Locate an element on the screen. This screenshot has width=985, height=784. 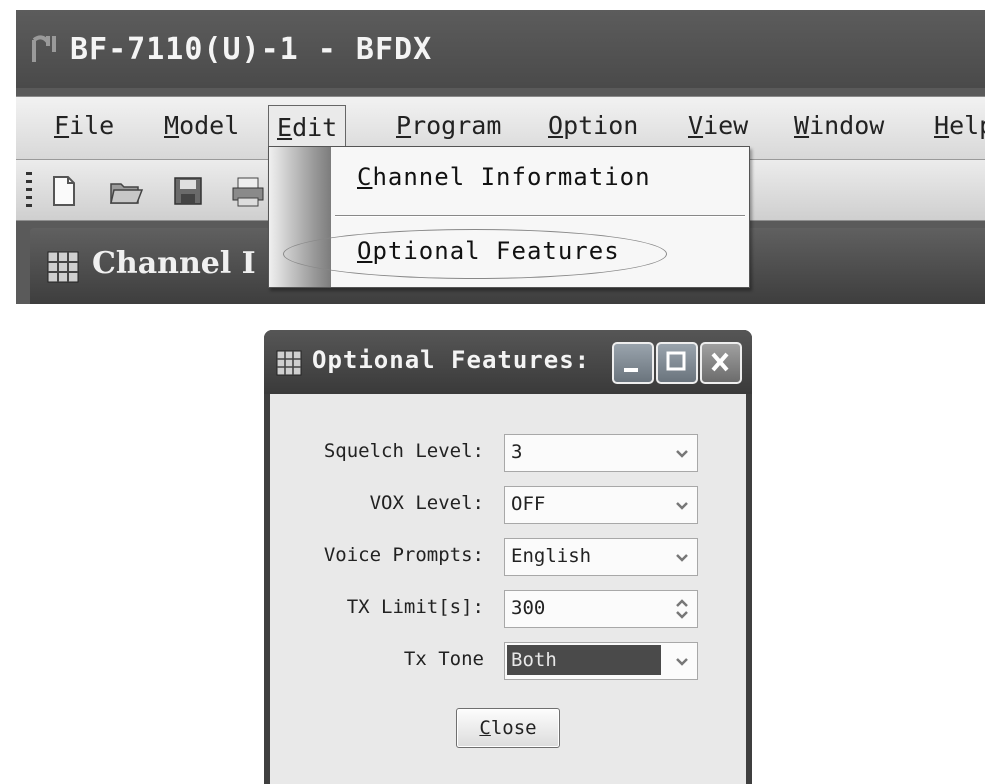
channel-information-rest: hannel Information is located at coordinates (511, 177).